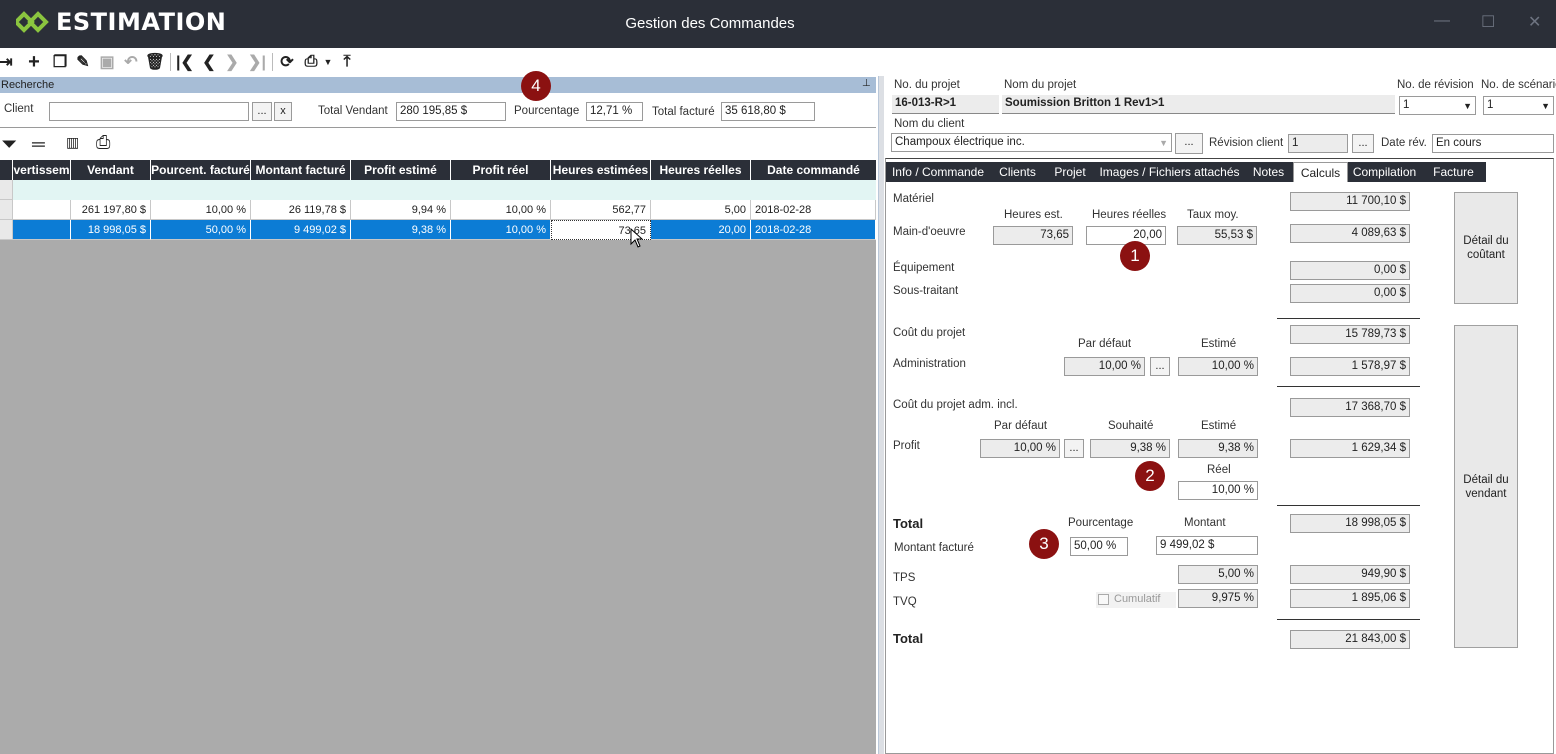 The height and width of the screenshot is (754, 1556). I want to click on tab-facture: Facture, so click(1453, 172).